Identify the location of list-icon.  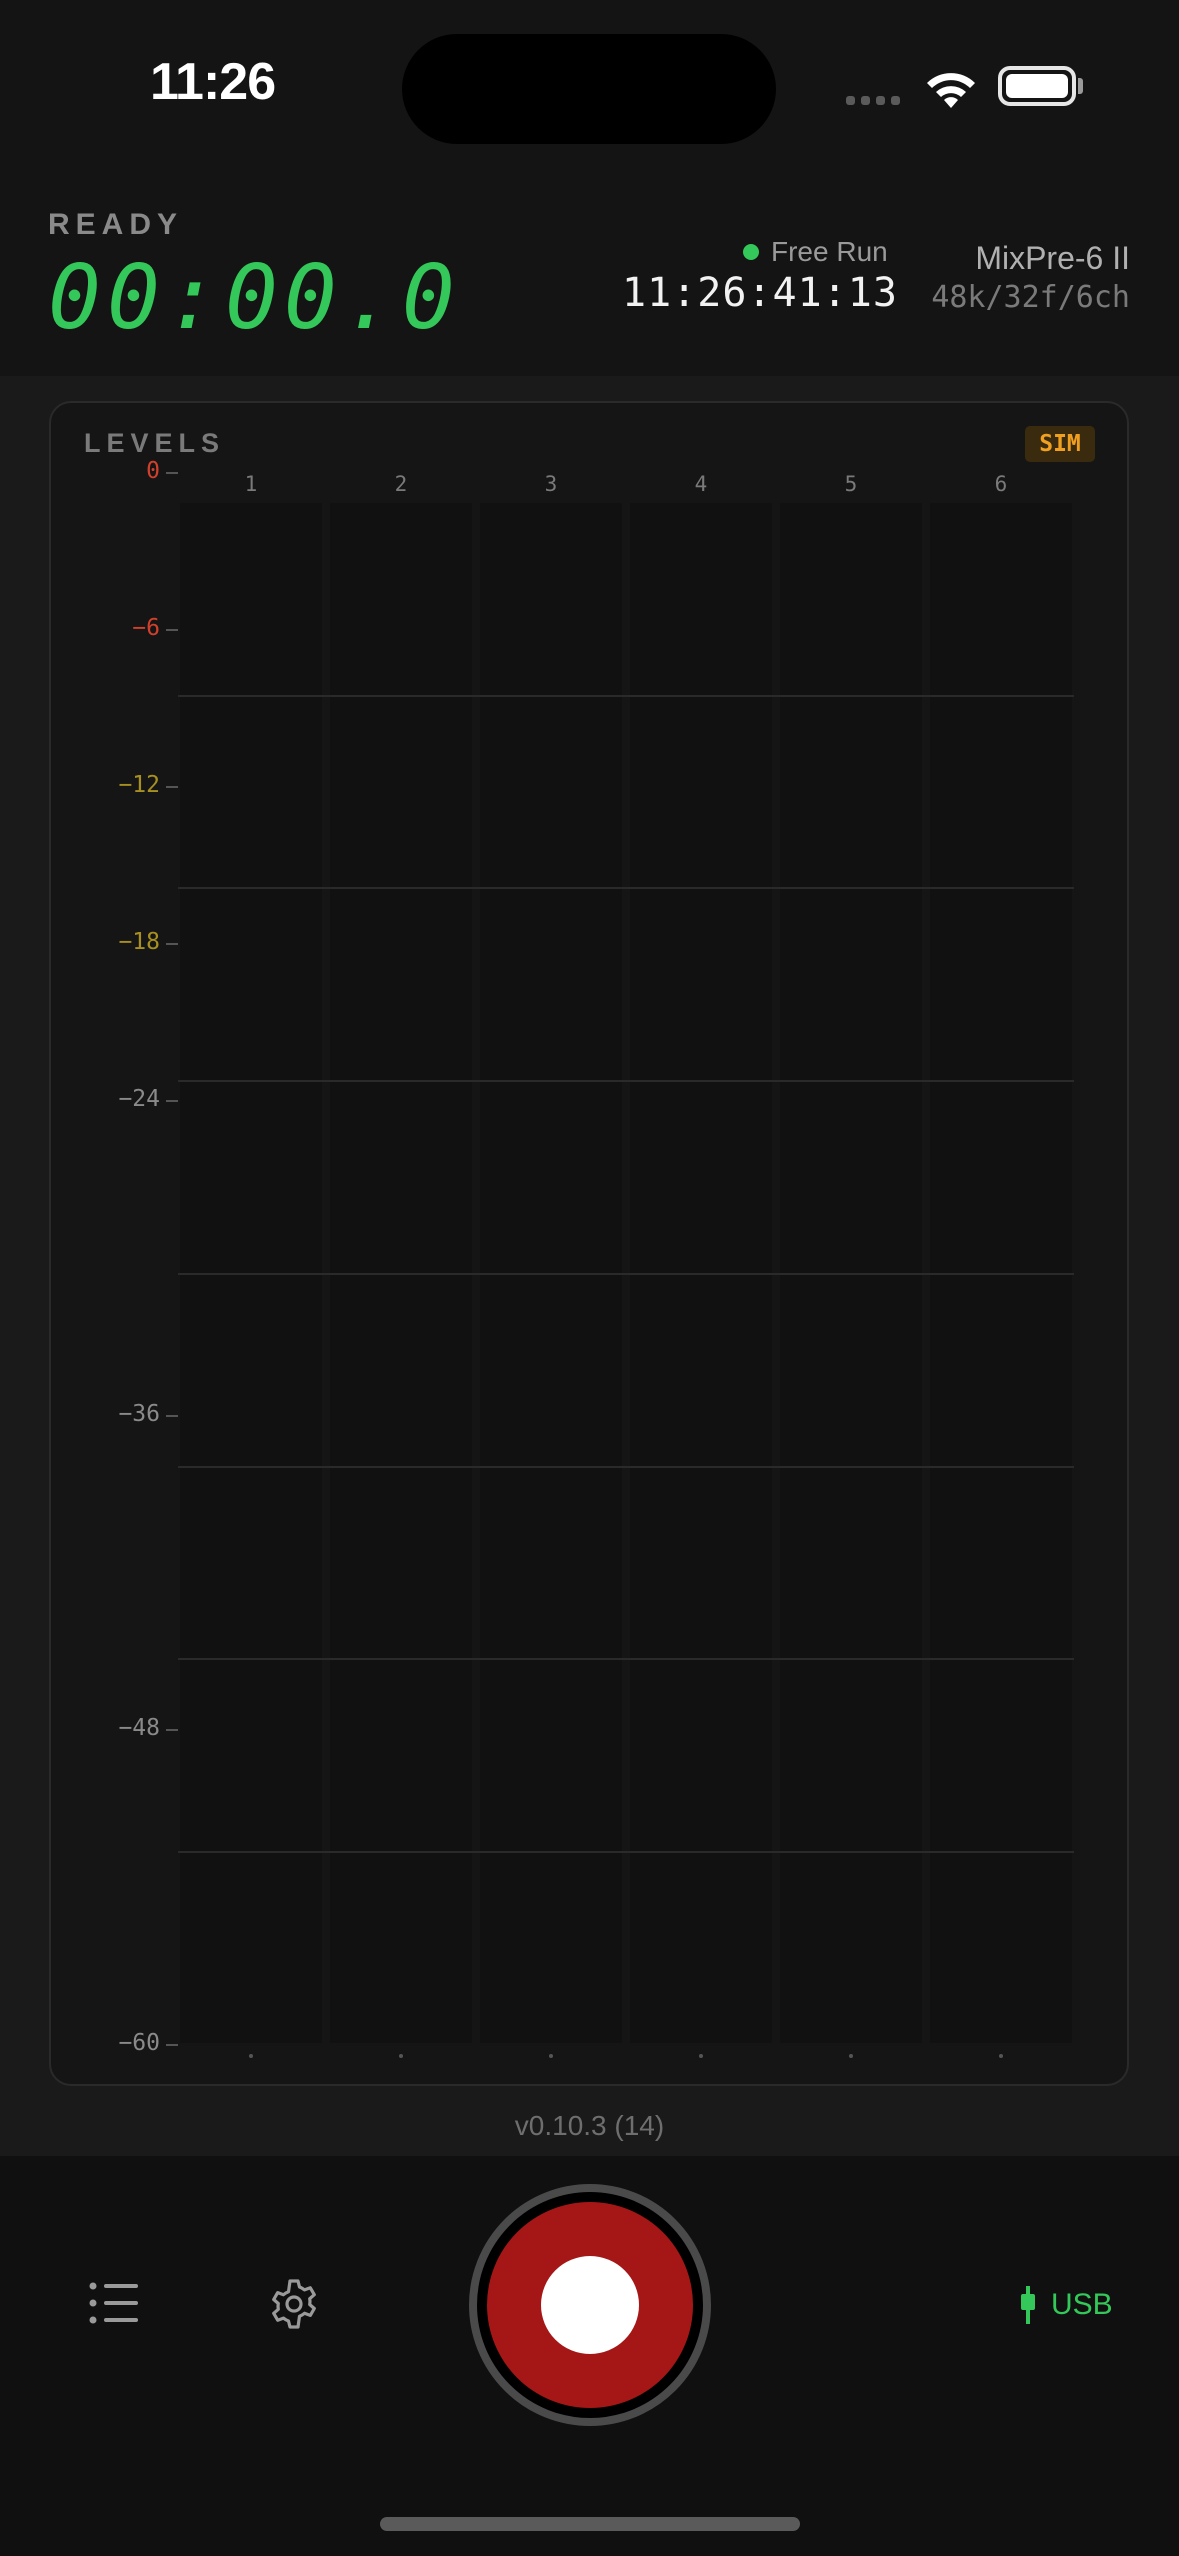
(114, 2303).